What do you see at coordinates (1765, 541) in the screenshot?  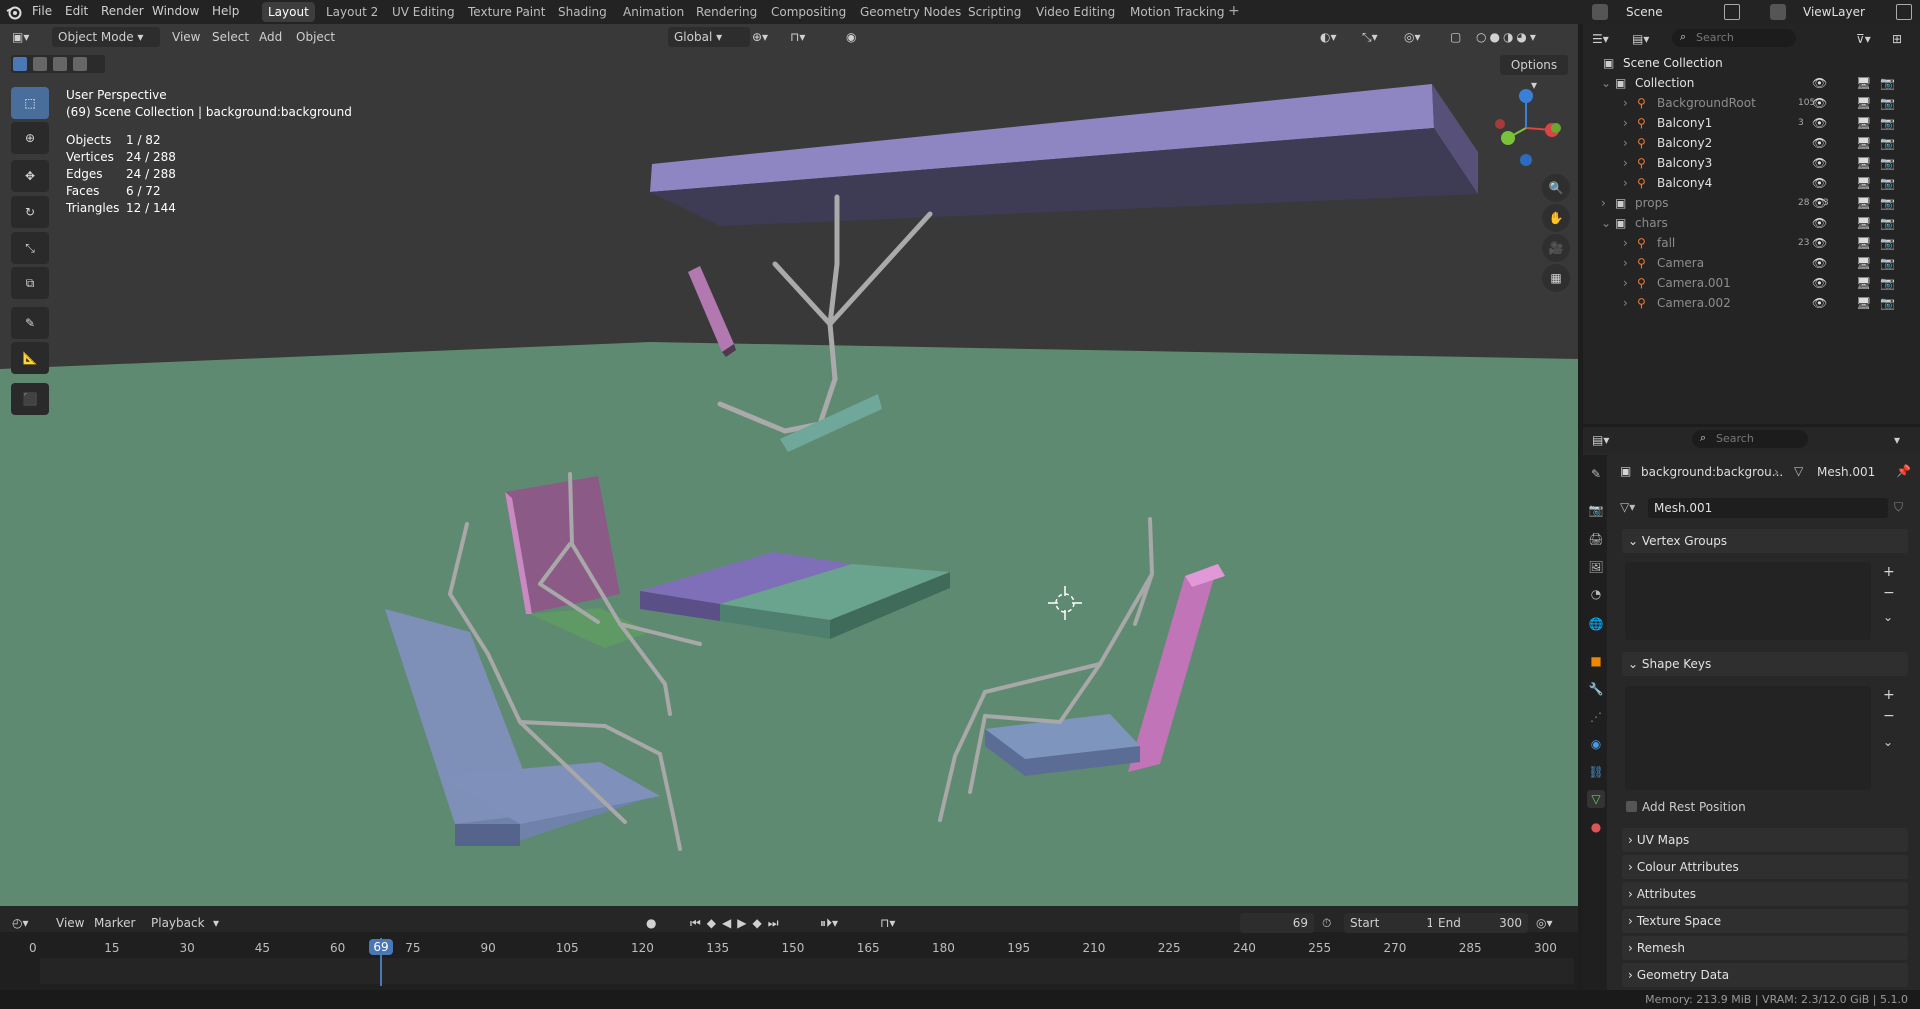 I see `panel-vertex-groups: ⌄ Vertex Groups` at bounding box center [1765, 541].